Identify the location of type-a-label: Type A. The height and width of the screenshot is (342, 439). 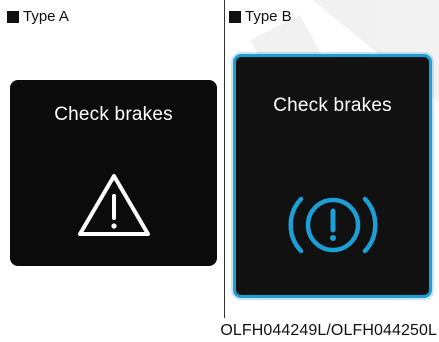
(38, 17).